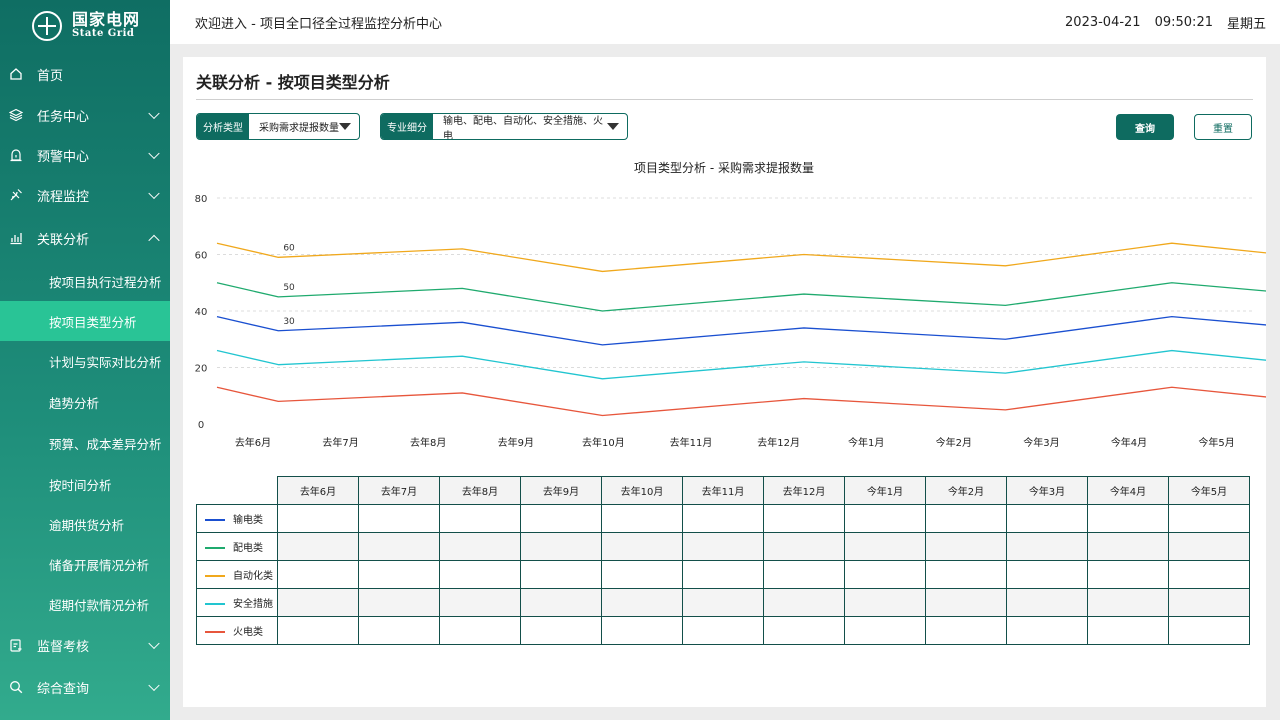 Image resolution: width=1280 pixels, height=720 pixels. What do you see at coordinates (237, 490) in the screenshot?
I see `table-corner` at bounding box center [237, 490].